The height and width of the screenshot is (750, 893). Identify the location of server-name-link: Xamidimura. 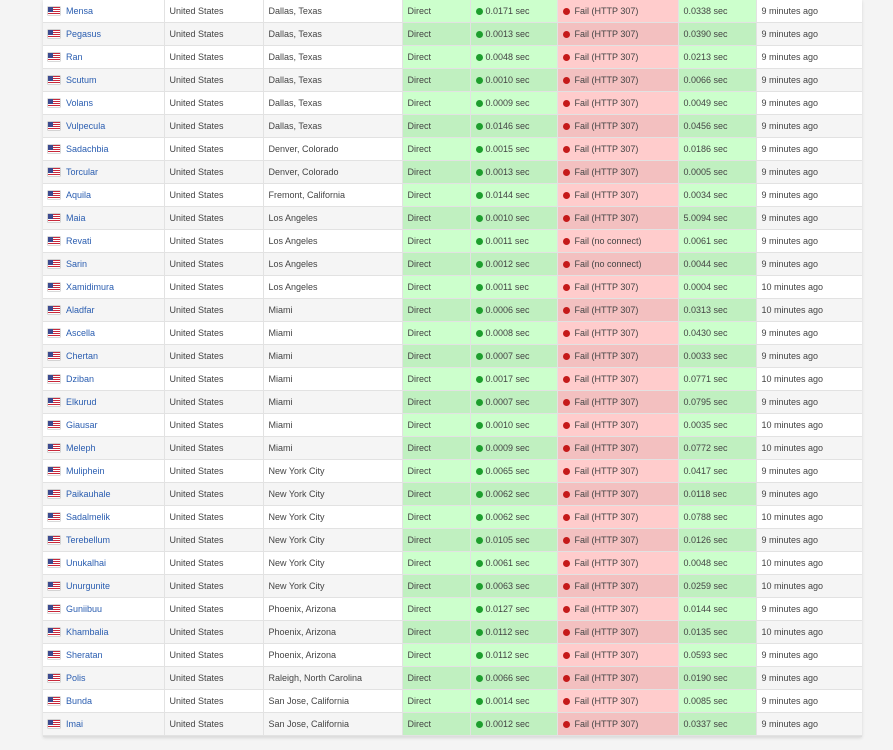
(90, 287).